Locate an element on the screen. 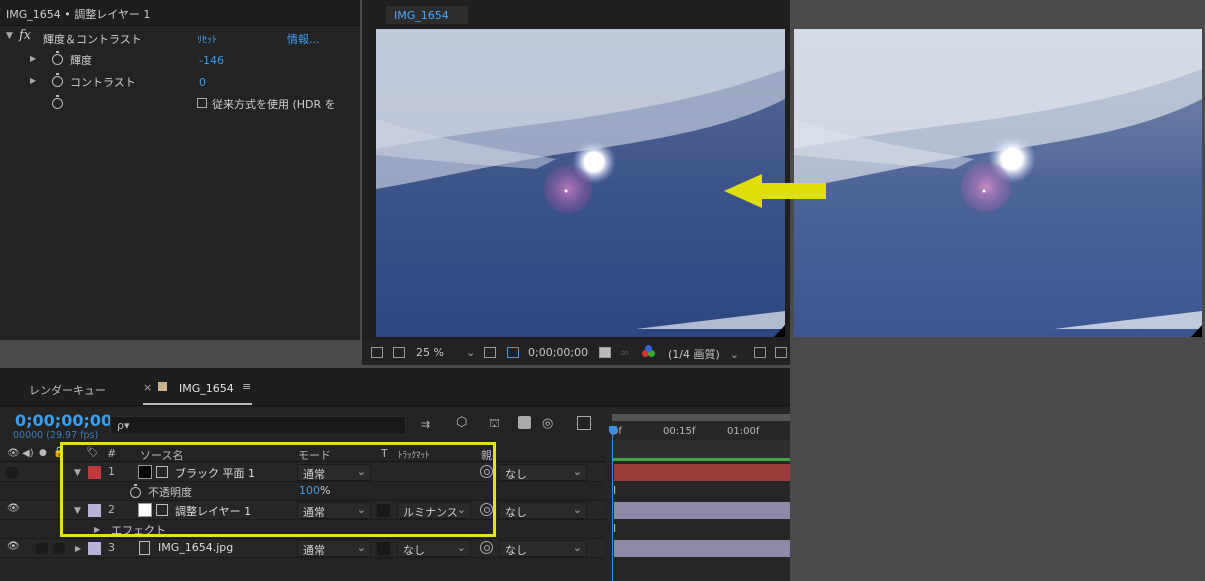 The width and height of the screenshot is (1205, 581). legacy-checkbox is located at coordinates (202, 103).